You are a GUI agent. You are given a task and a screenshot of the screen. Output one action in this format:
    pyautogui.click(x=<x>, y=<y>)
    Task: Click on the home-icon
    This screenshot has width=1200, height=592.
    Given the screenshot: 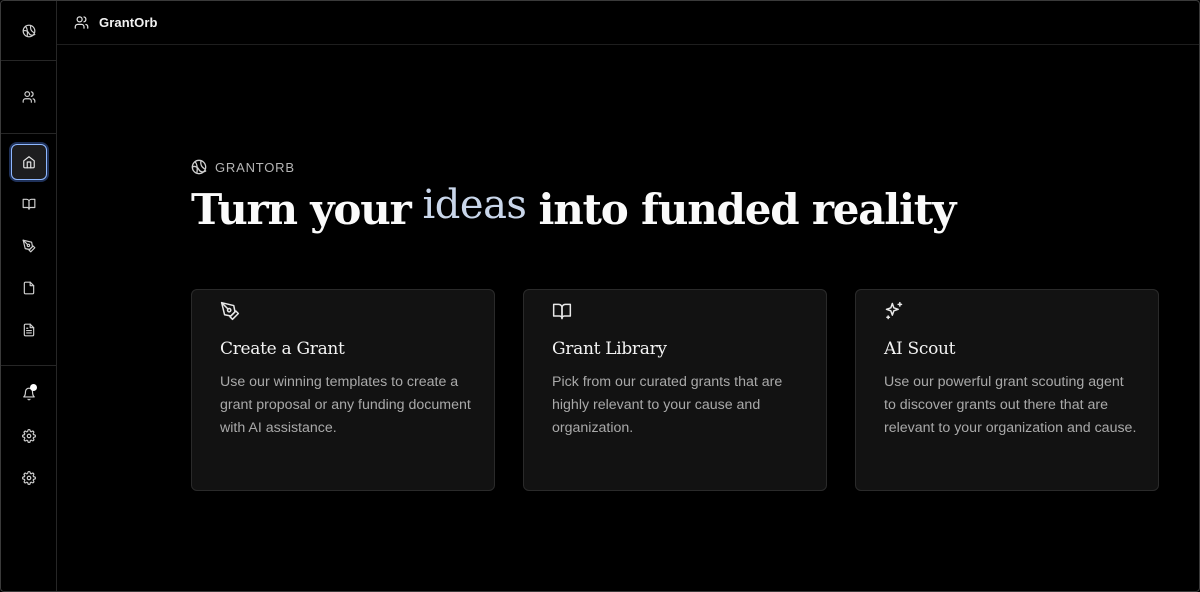 What is the action you would take?
    pyautogui.click(x=29, y=162)
    